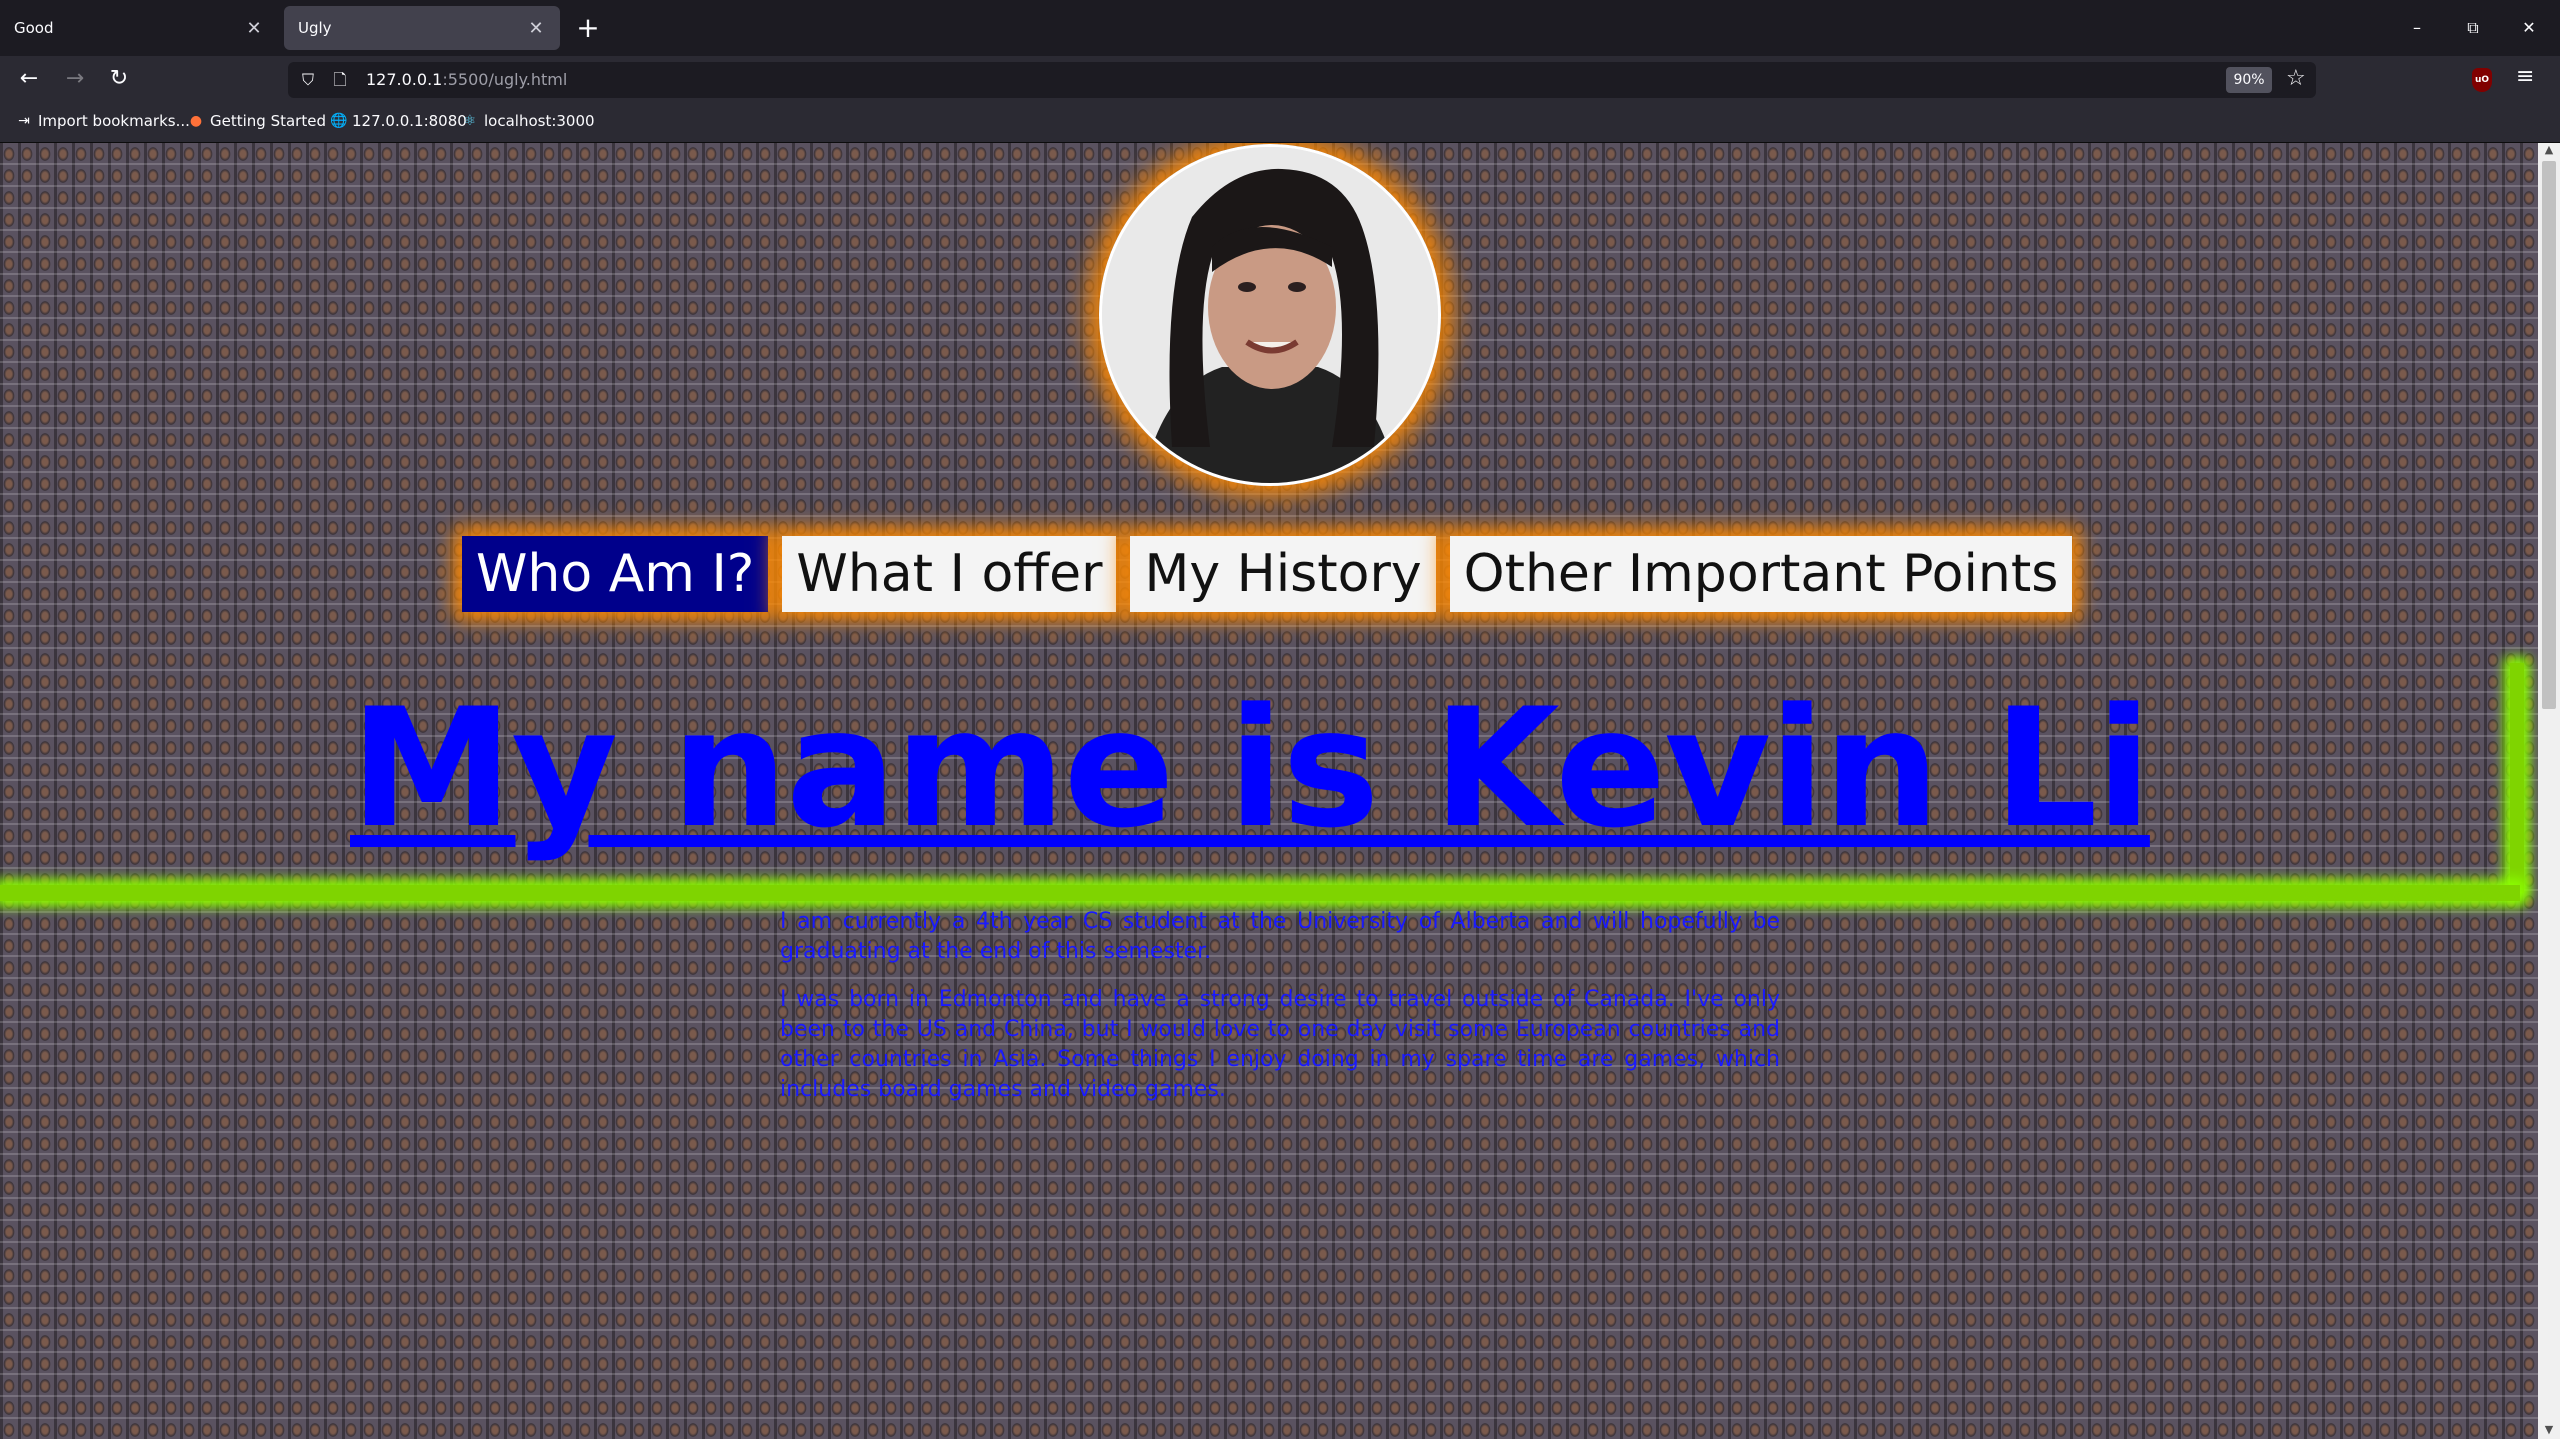 This screenshot has width=2560, height=1439. Describe the element at coordinates (1260, 893) in the screenshot. I see `green-divider` at that location.